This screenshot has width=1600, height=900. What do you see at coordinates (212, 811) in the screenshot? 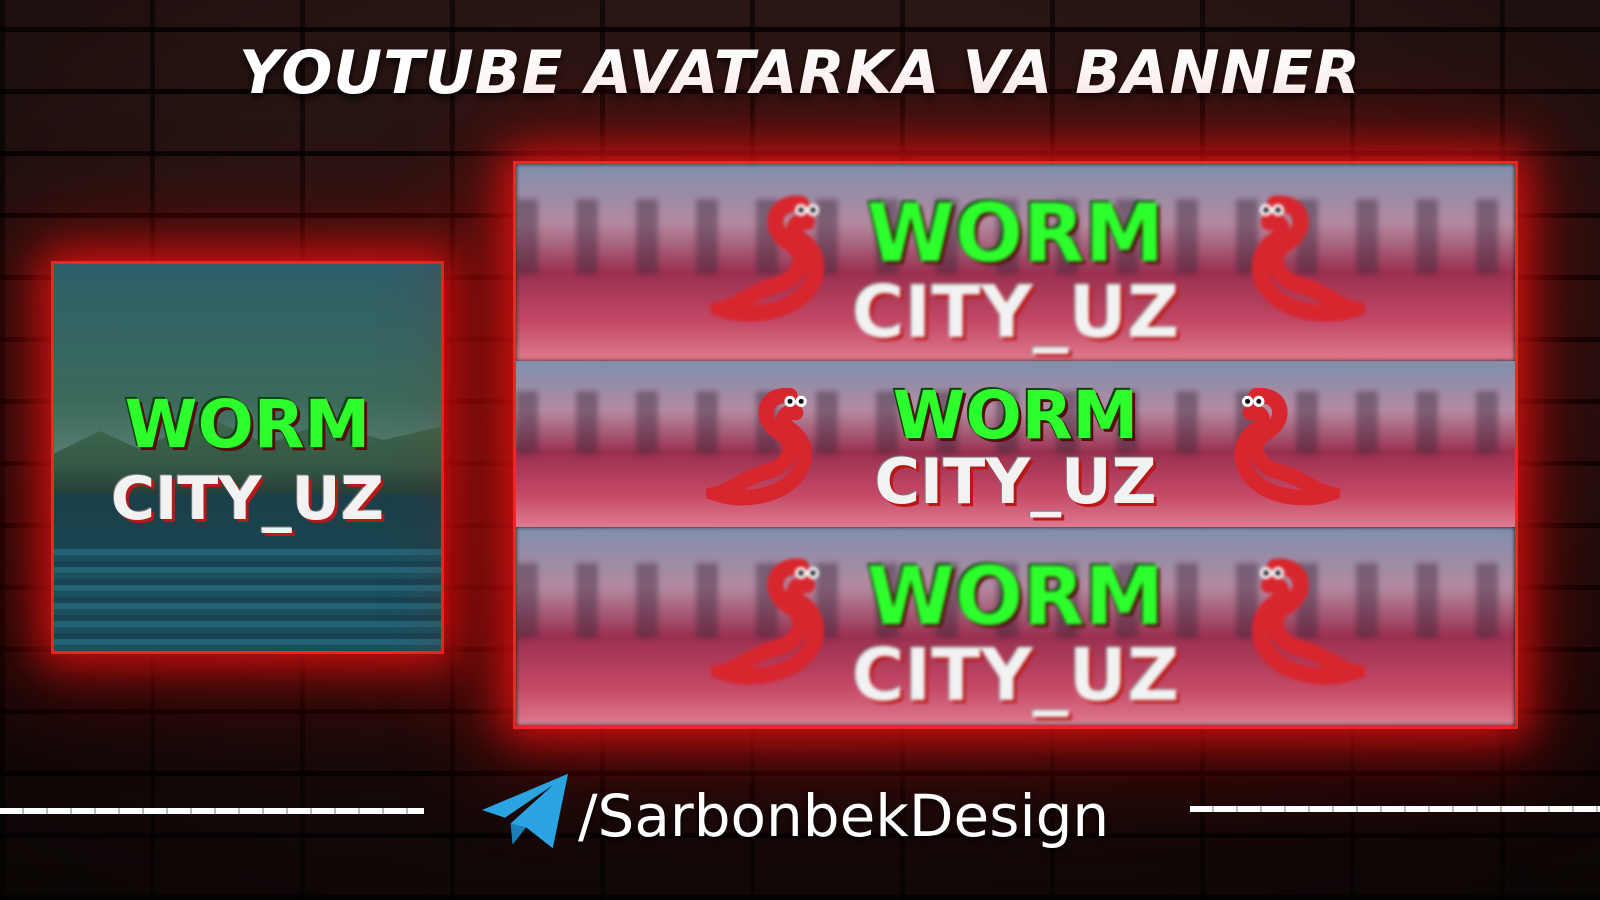
I see `footer-divider-left` at bounding box center [212, 811].